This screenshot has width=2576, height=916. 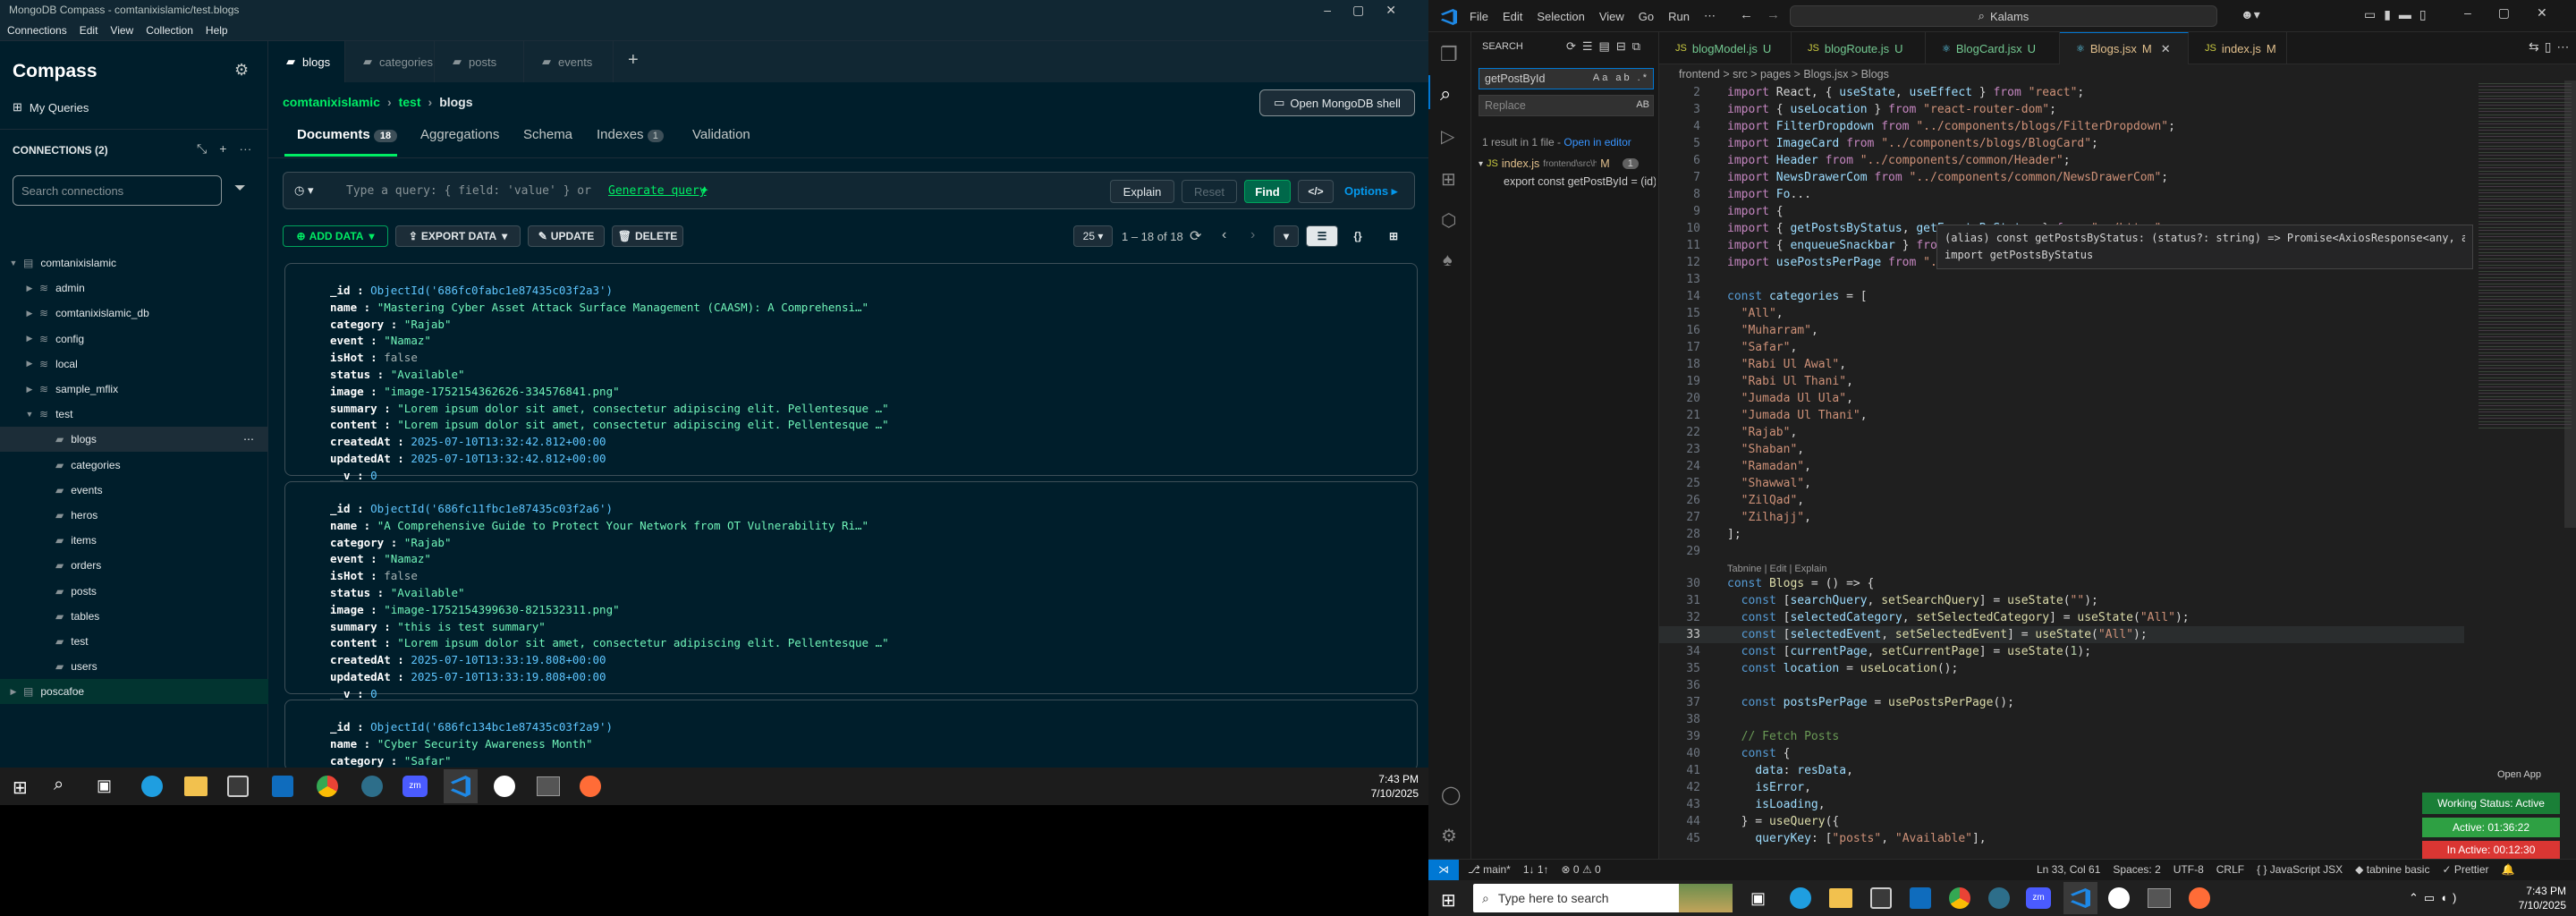 What do you see at coordinates (134, 565) in the screenshot?
I see `tree-item: ▰ orders` at bounding box center [134, 565].